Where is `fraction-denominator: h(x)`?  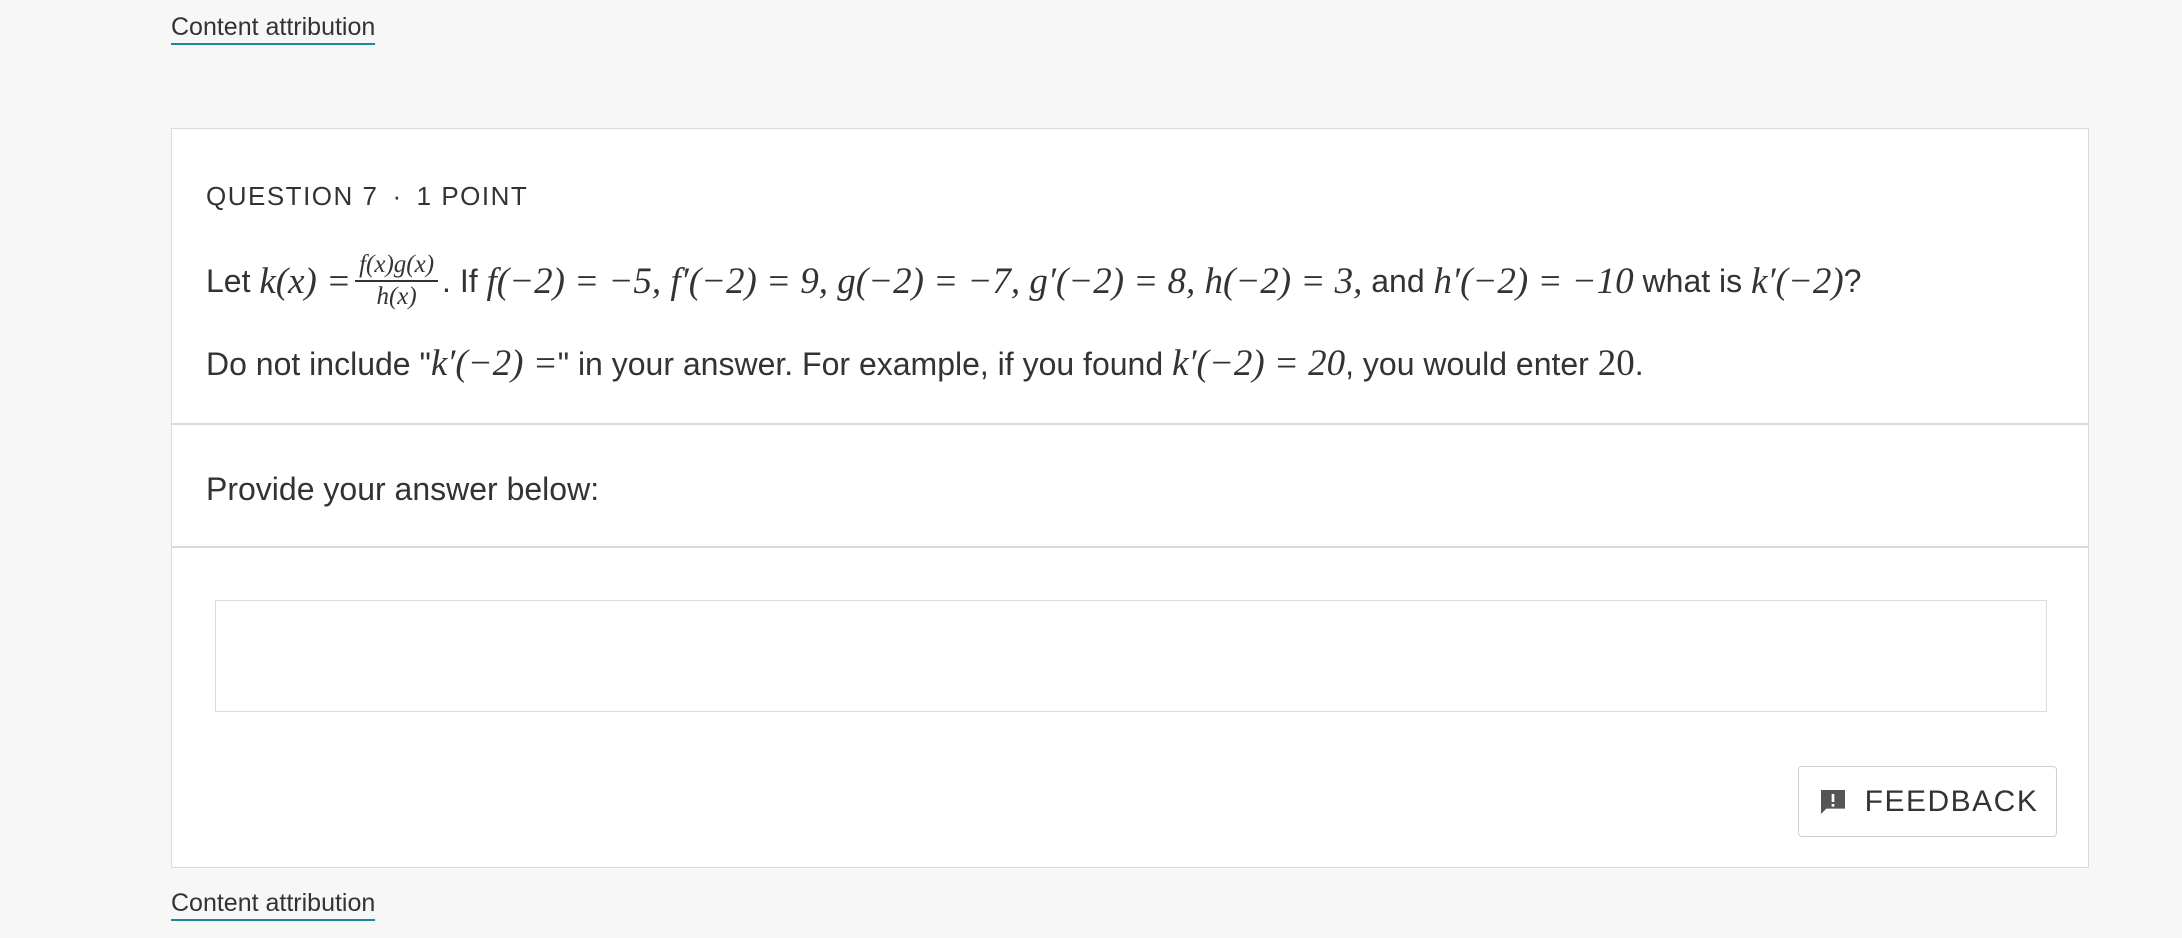
fraction-denominator: h(x) is located at coordinates (396, 296).